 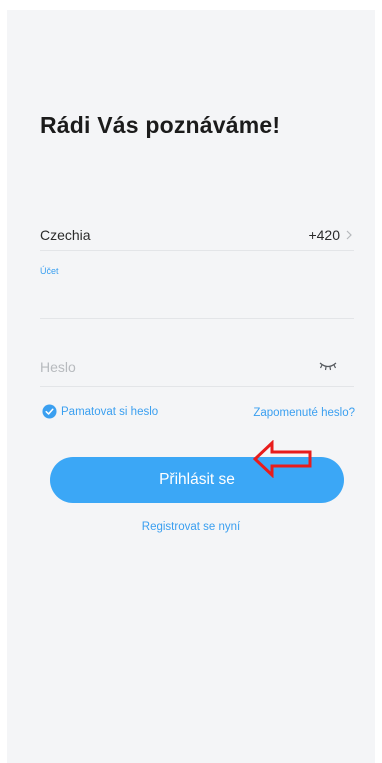 I want to click on password-input, so click(x=180, y=367).